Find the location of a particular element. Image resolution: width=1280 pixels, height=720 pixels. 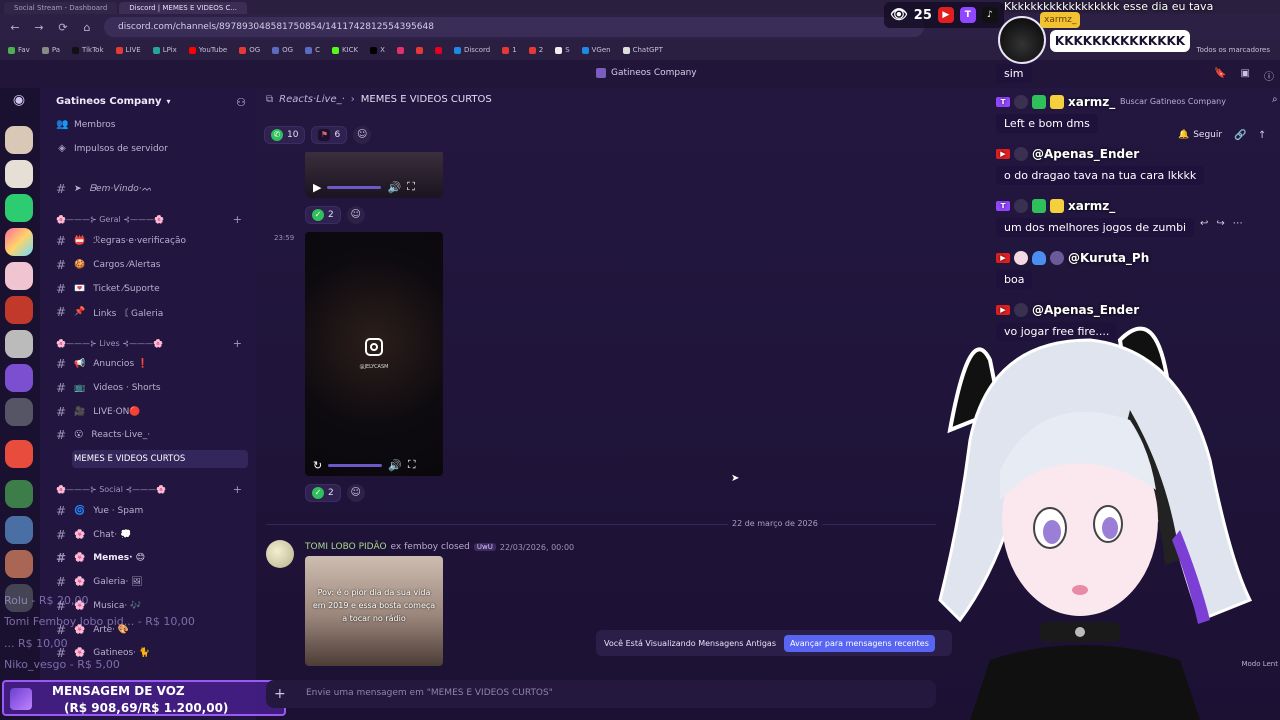

play-icon: ▶ is located at coordinates (317, 187).